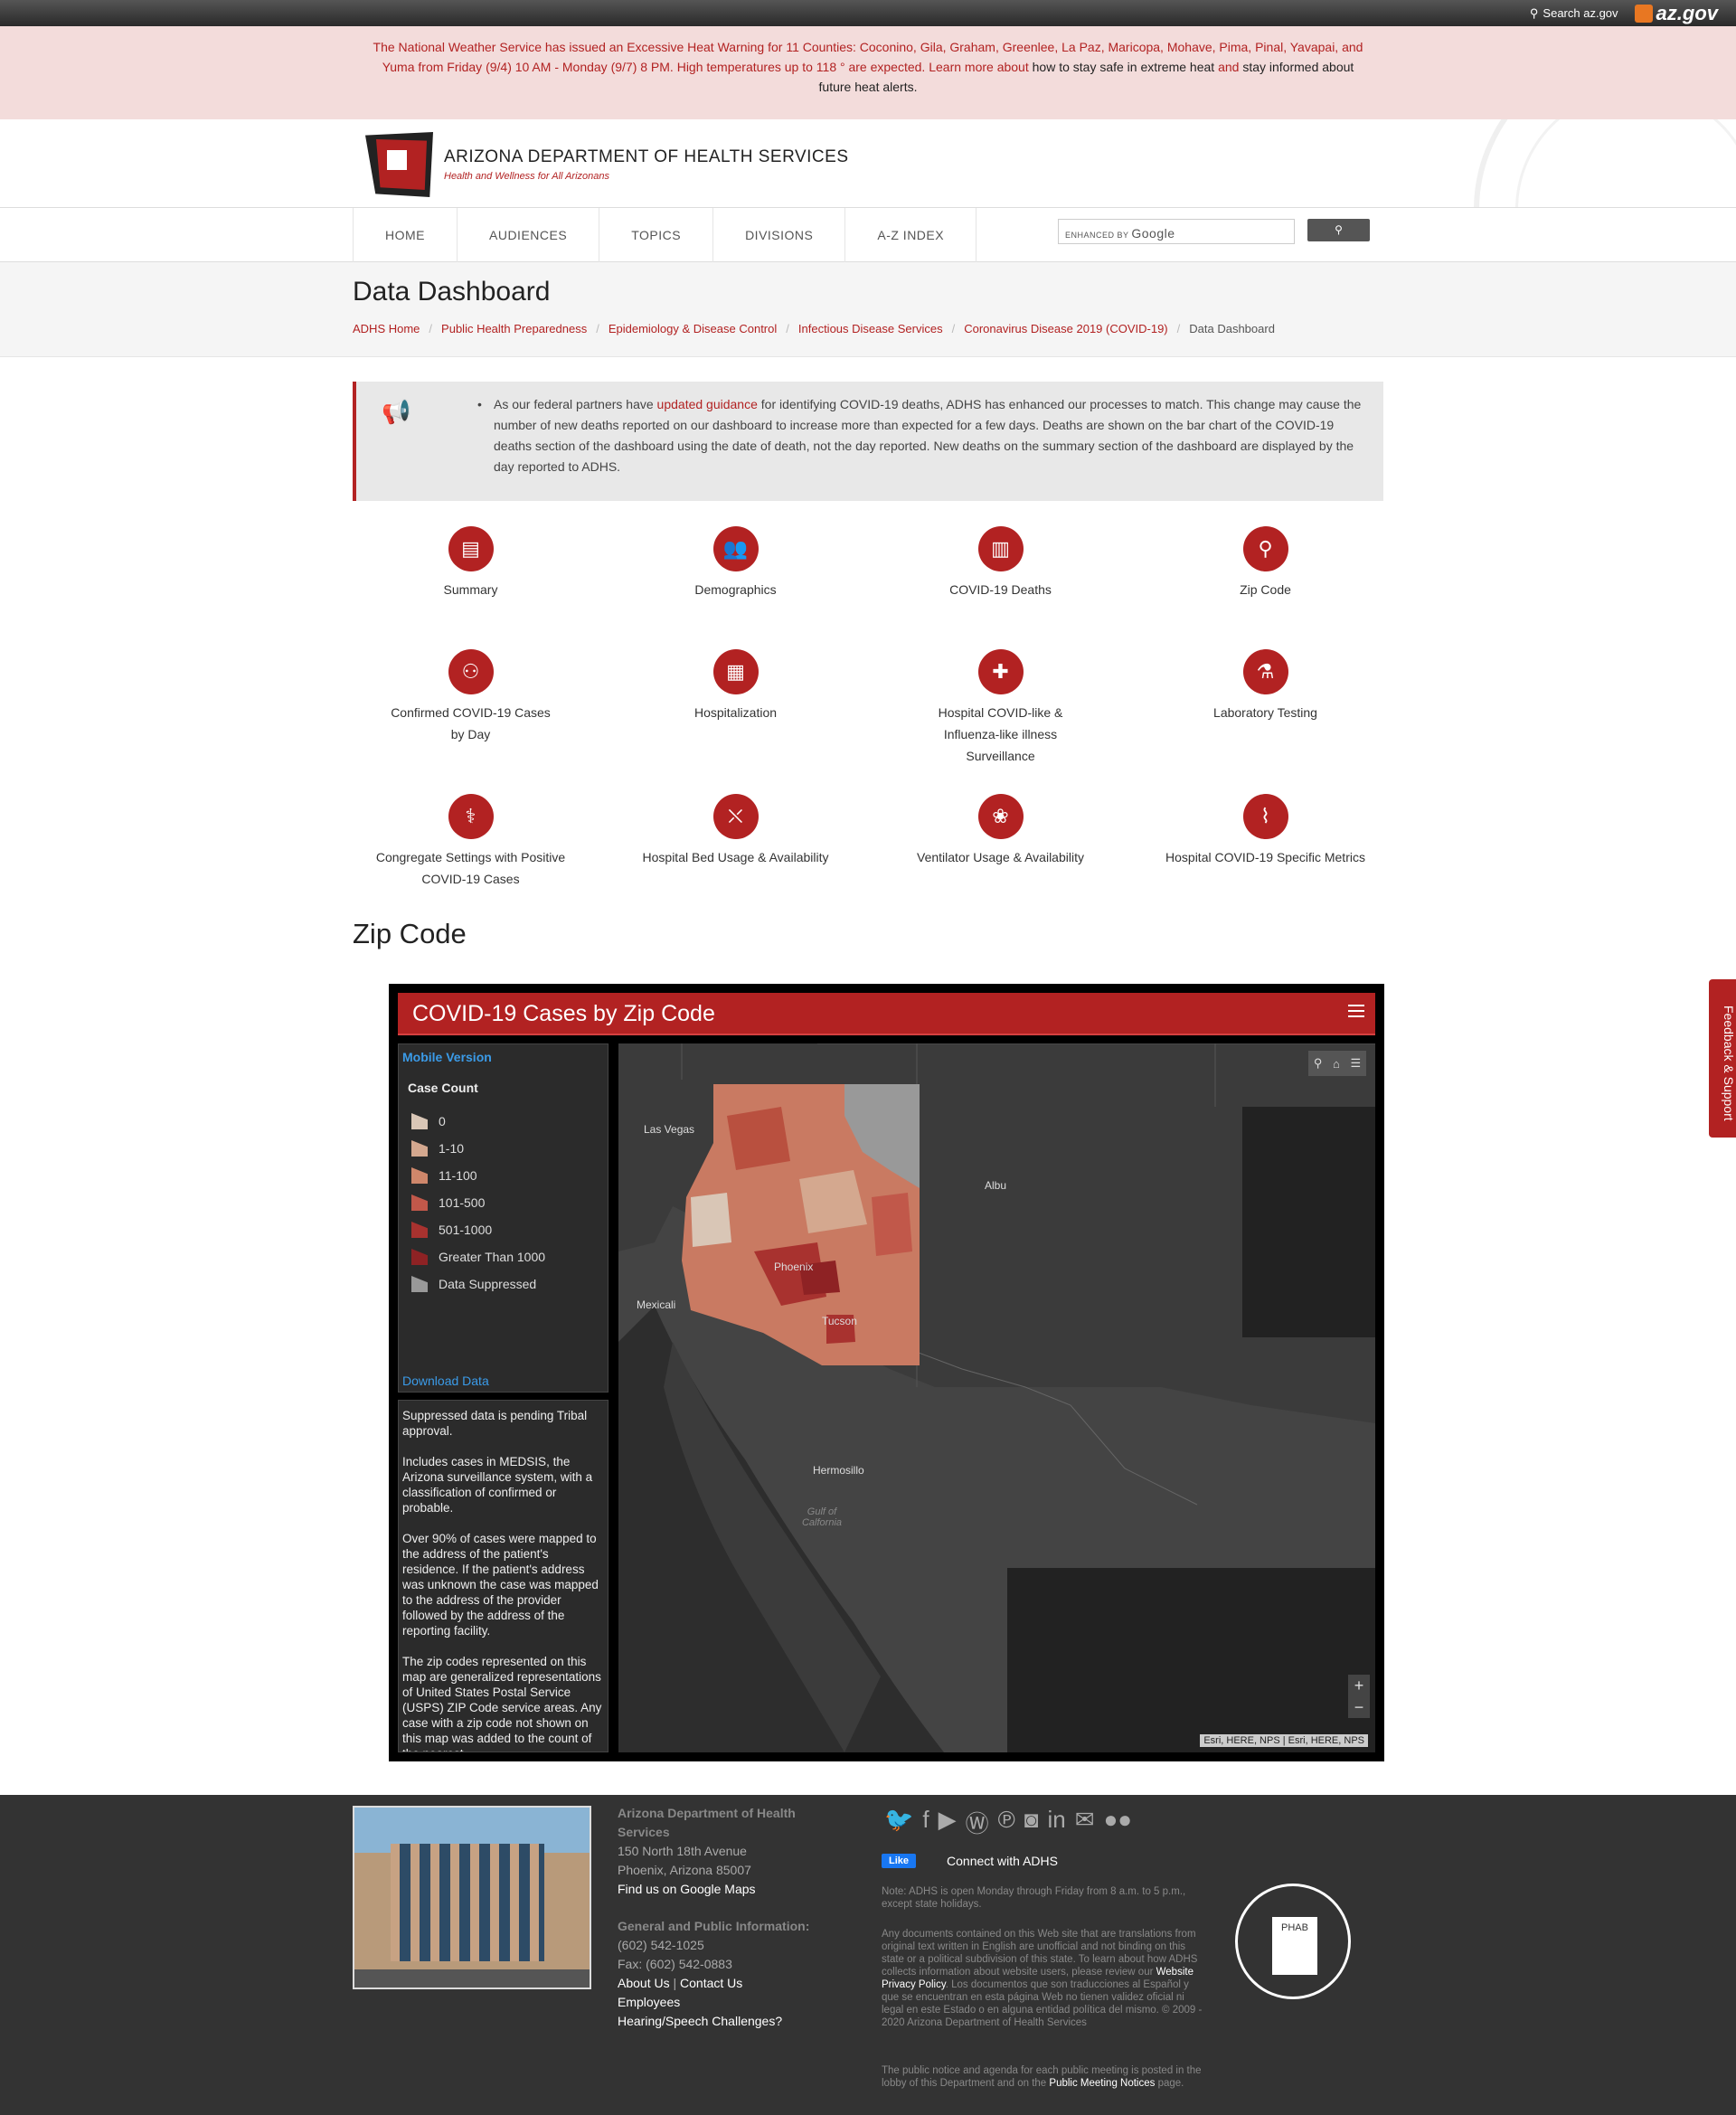 Image resolution: width=1736 pixels, height=2115 pixels. Describe the element at coordinates (1676, 13) in the screenshot. I see `azgov-logo: az.gov` at that location.